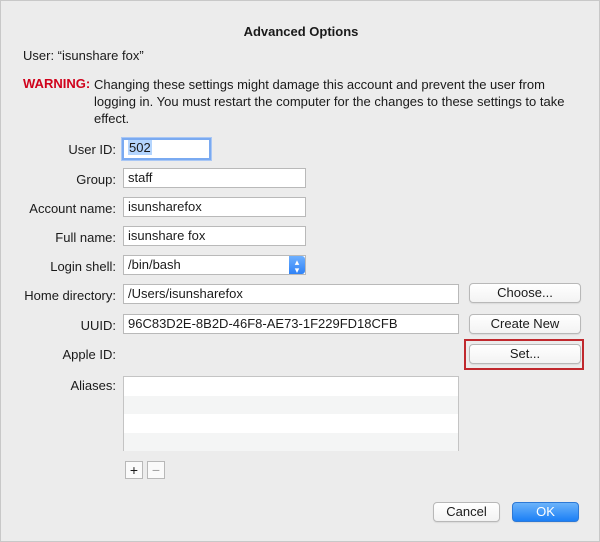 This screenshot has width=600, height=542. Describe the element at coordinates (83, 266) in the screenshot. I see `login-shell-label: Login shell:` at that location.